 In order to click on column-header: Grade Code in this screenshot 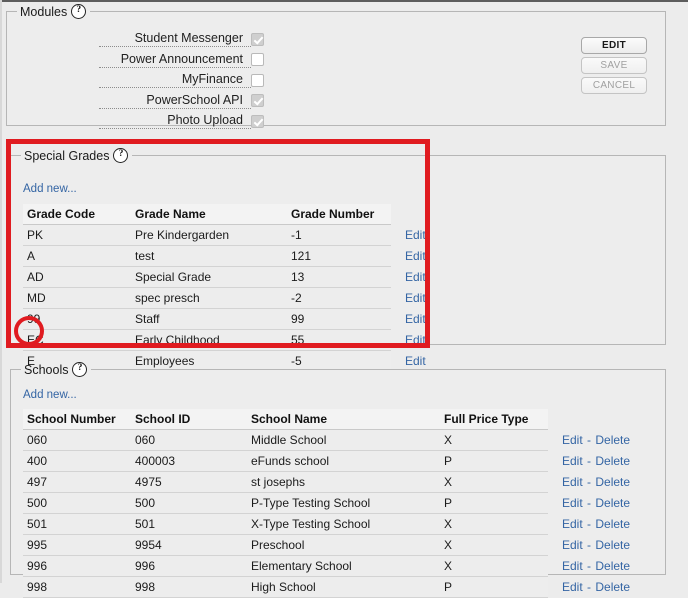, I will do `click(77, 214)`.